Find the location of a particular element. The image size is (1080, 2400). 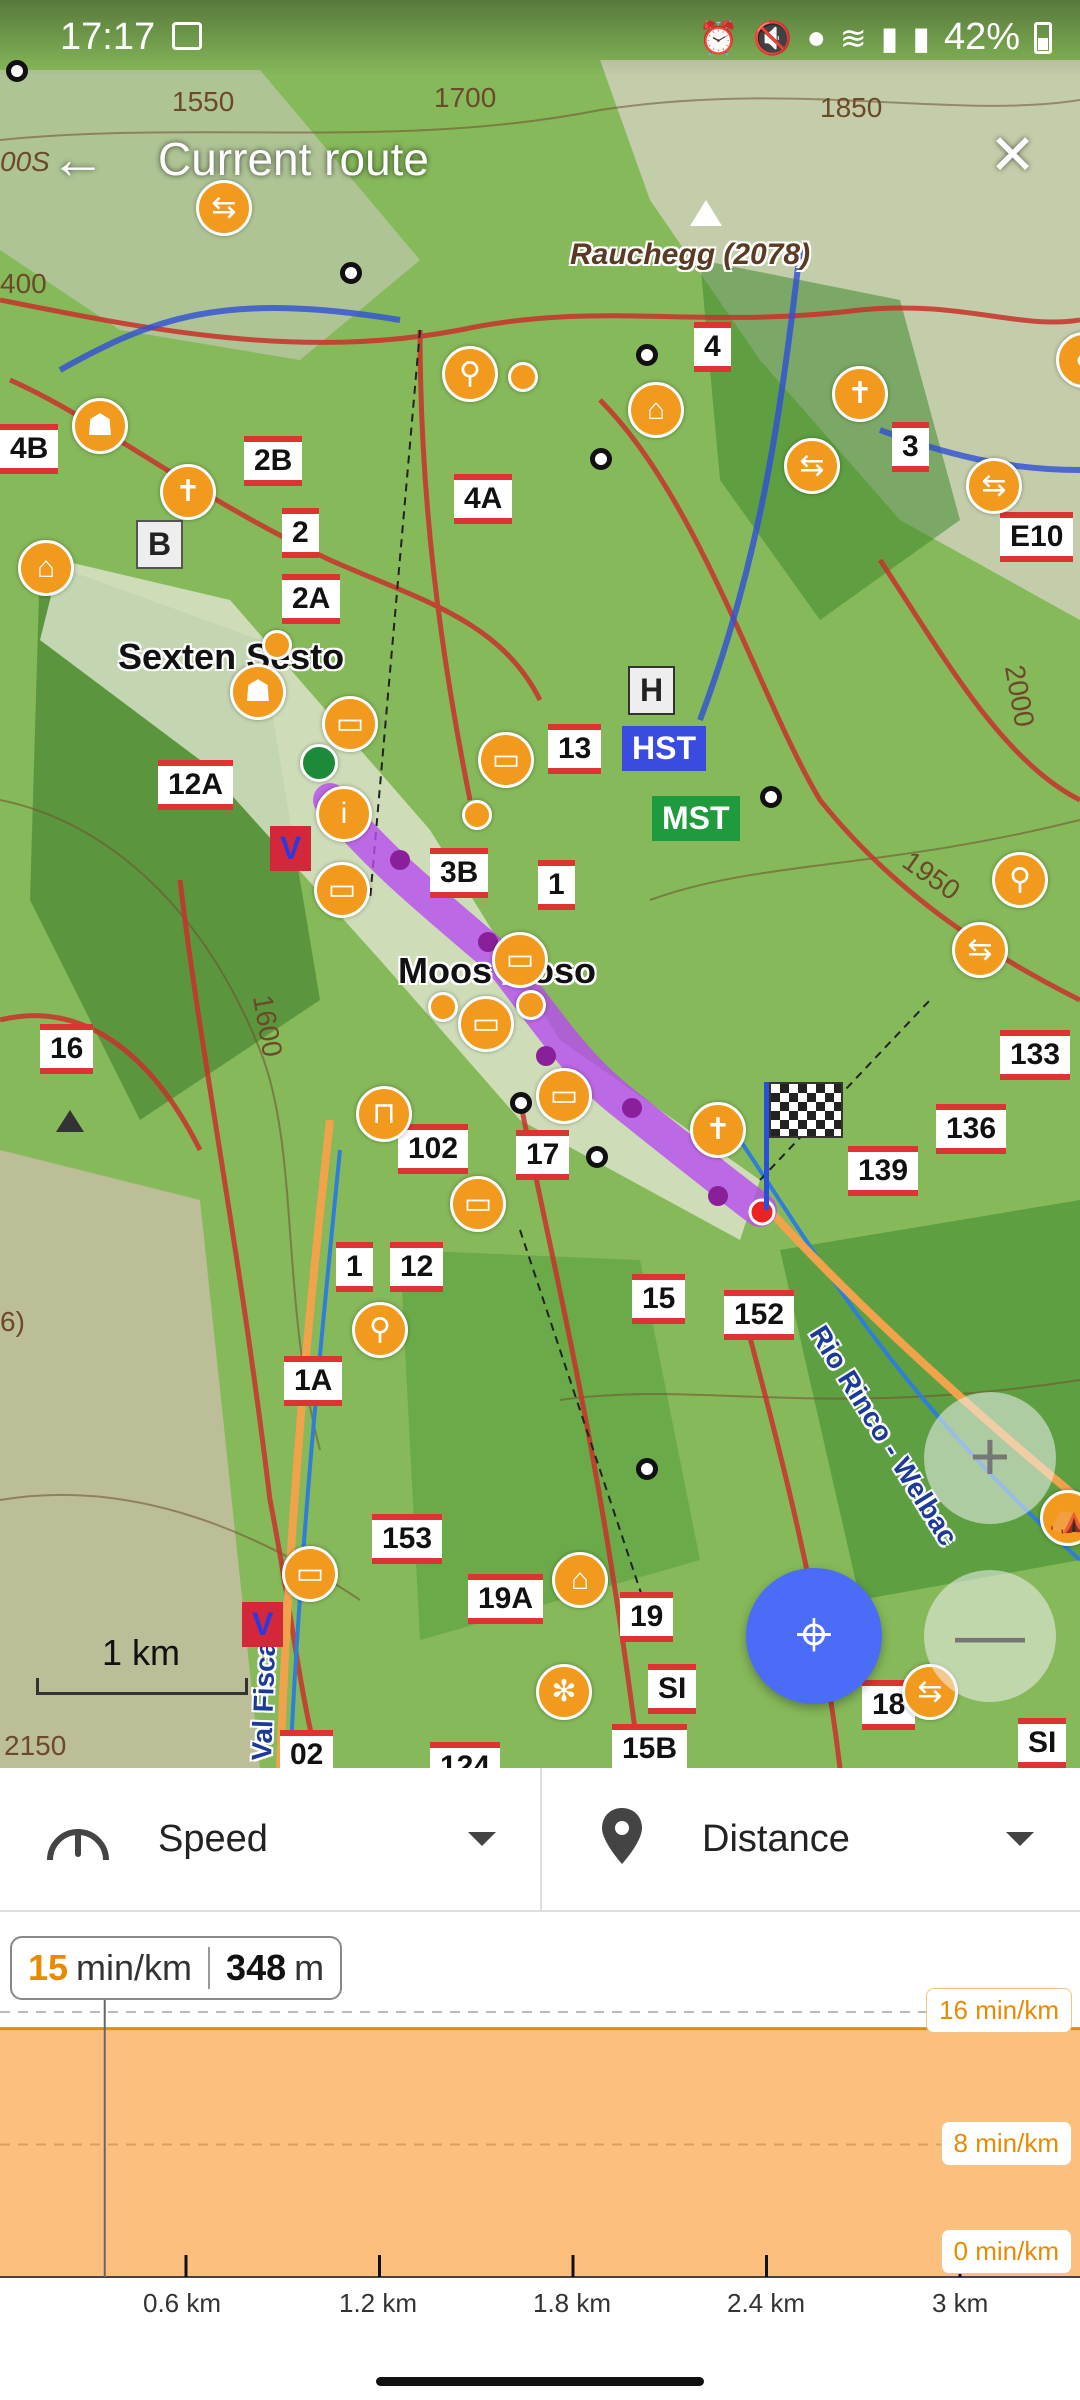

trail-label: 02 is located at coordinates (307, 1749).